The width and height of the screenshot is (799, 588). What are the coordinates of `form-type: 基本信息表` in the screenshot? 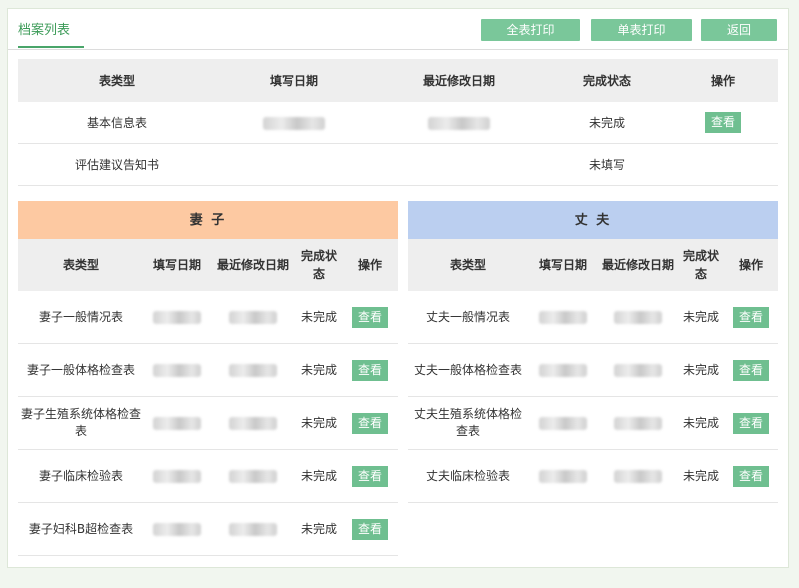 It's located at (117, 123).